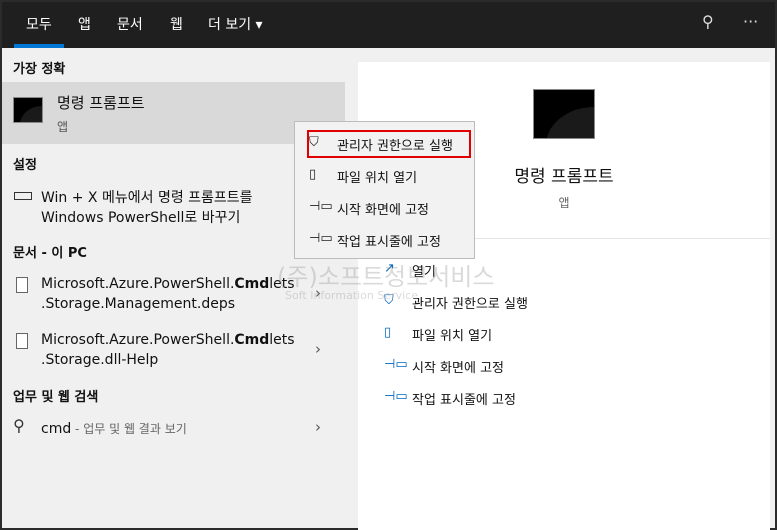 Image resolution: width=777 pixels, height=530 pixels. I want to click on tab-web: 웹, so click(176, 24).